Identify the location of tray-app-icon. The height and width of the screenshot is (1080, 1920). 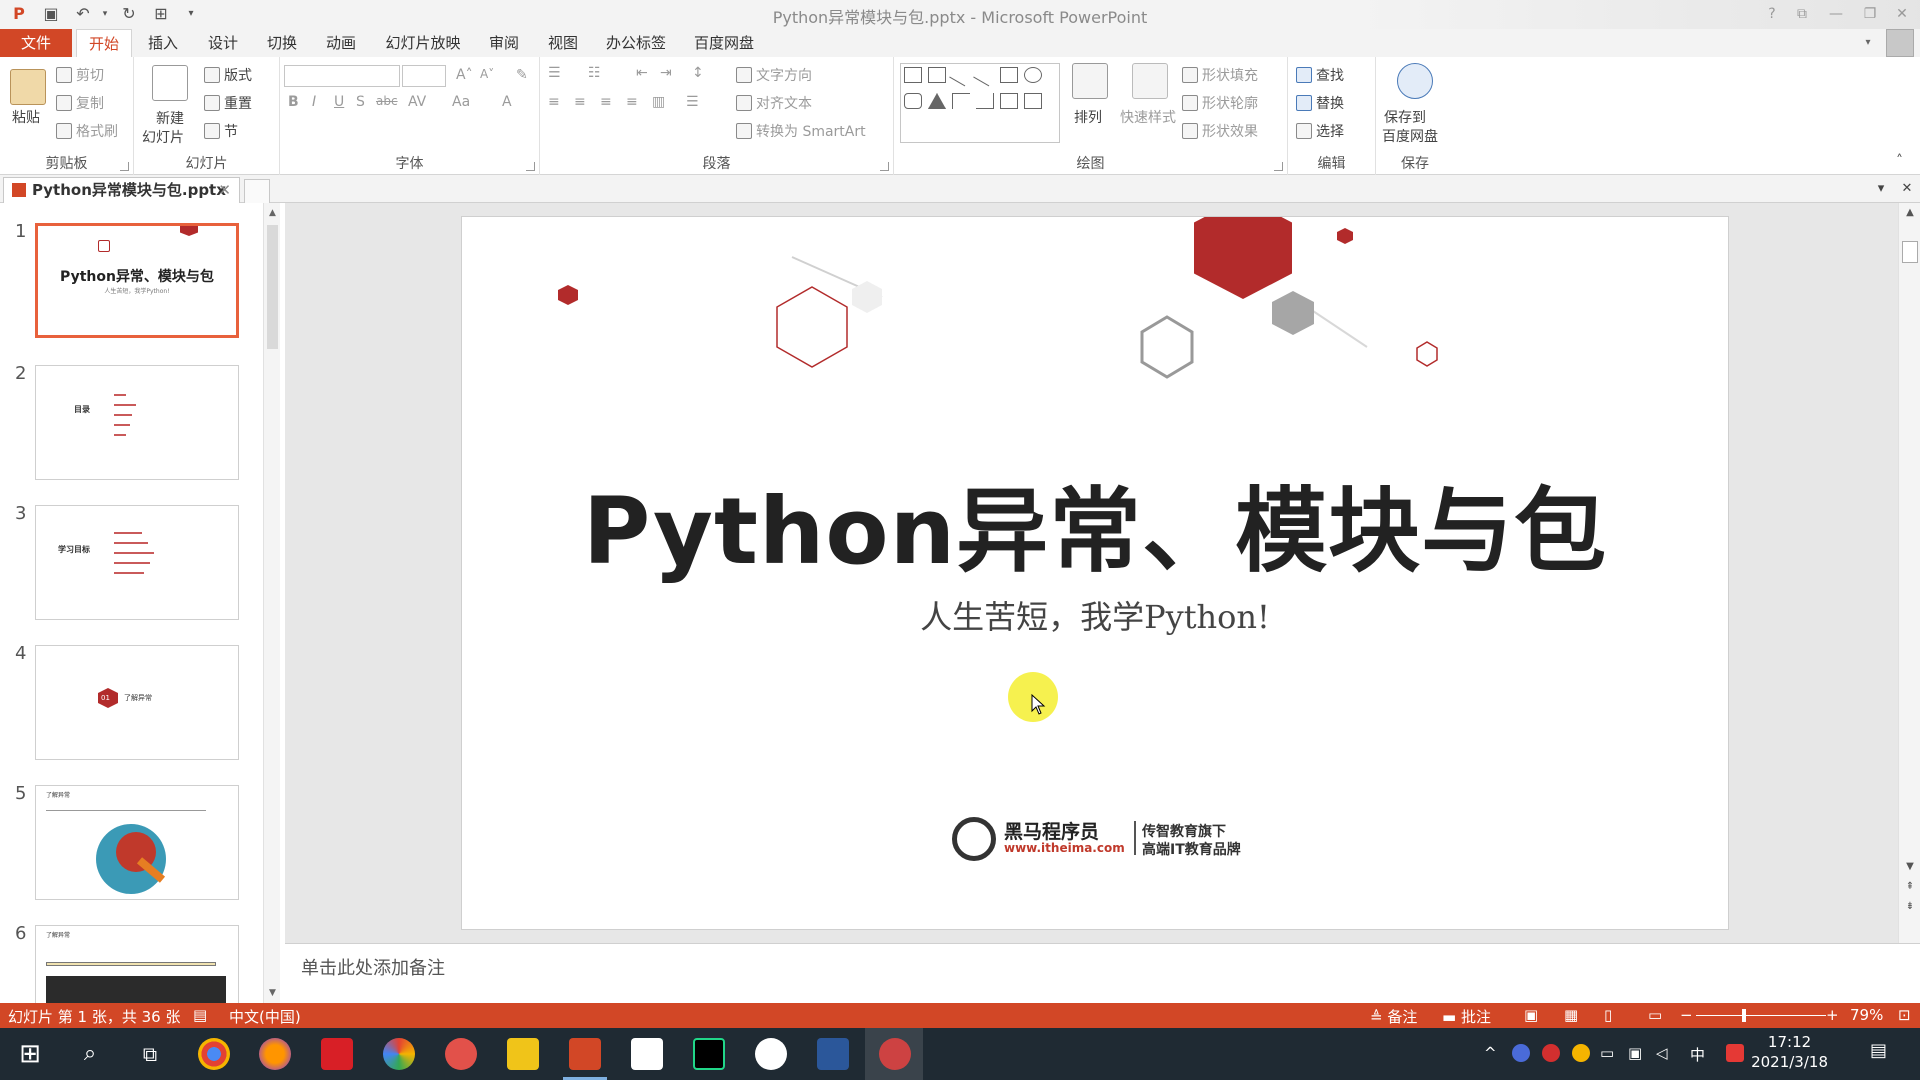
(1581, 1053).